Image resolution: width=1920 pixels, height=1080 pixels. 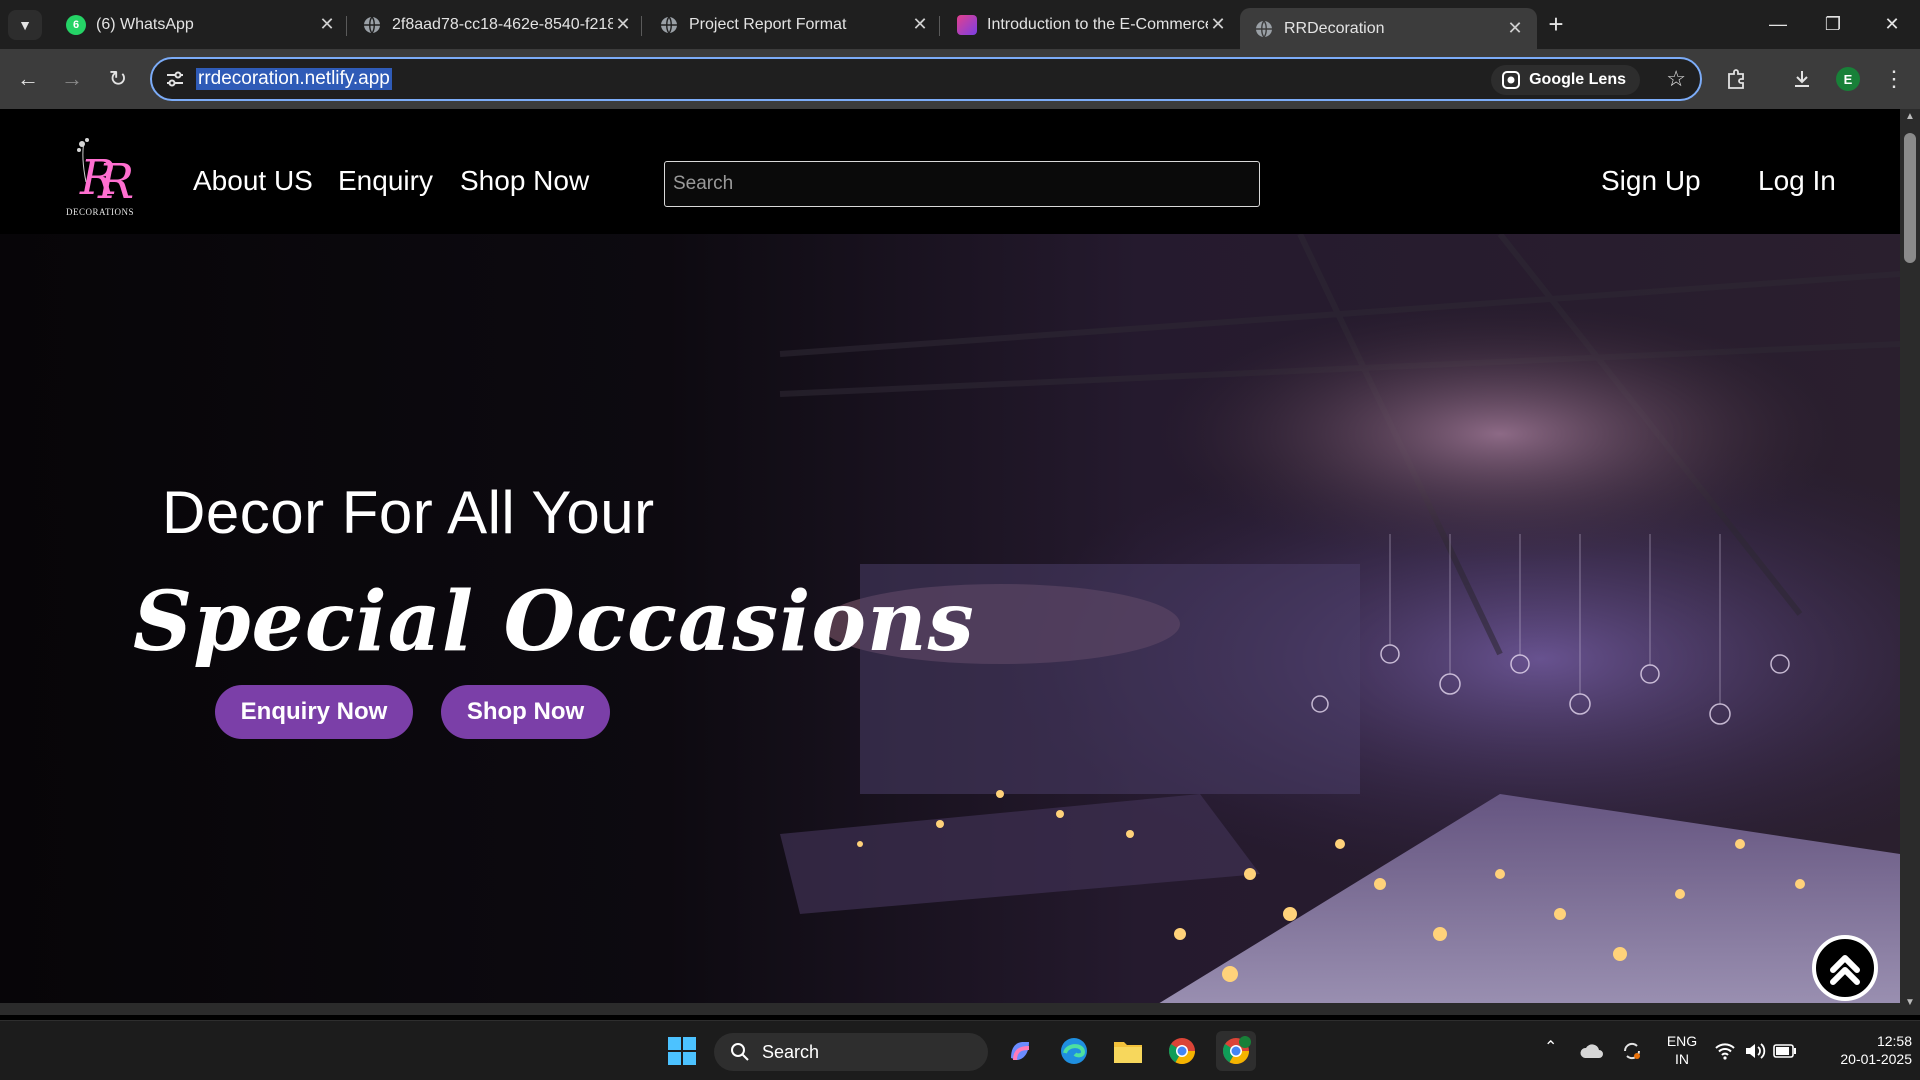 What do you see at coordinates (1736, 79) in the screenshot?
I see `extensions-icon` at bounding box center [1736, 79].